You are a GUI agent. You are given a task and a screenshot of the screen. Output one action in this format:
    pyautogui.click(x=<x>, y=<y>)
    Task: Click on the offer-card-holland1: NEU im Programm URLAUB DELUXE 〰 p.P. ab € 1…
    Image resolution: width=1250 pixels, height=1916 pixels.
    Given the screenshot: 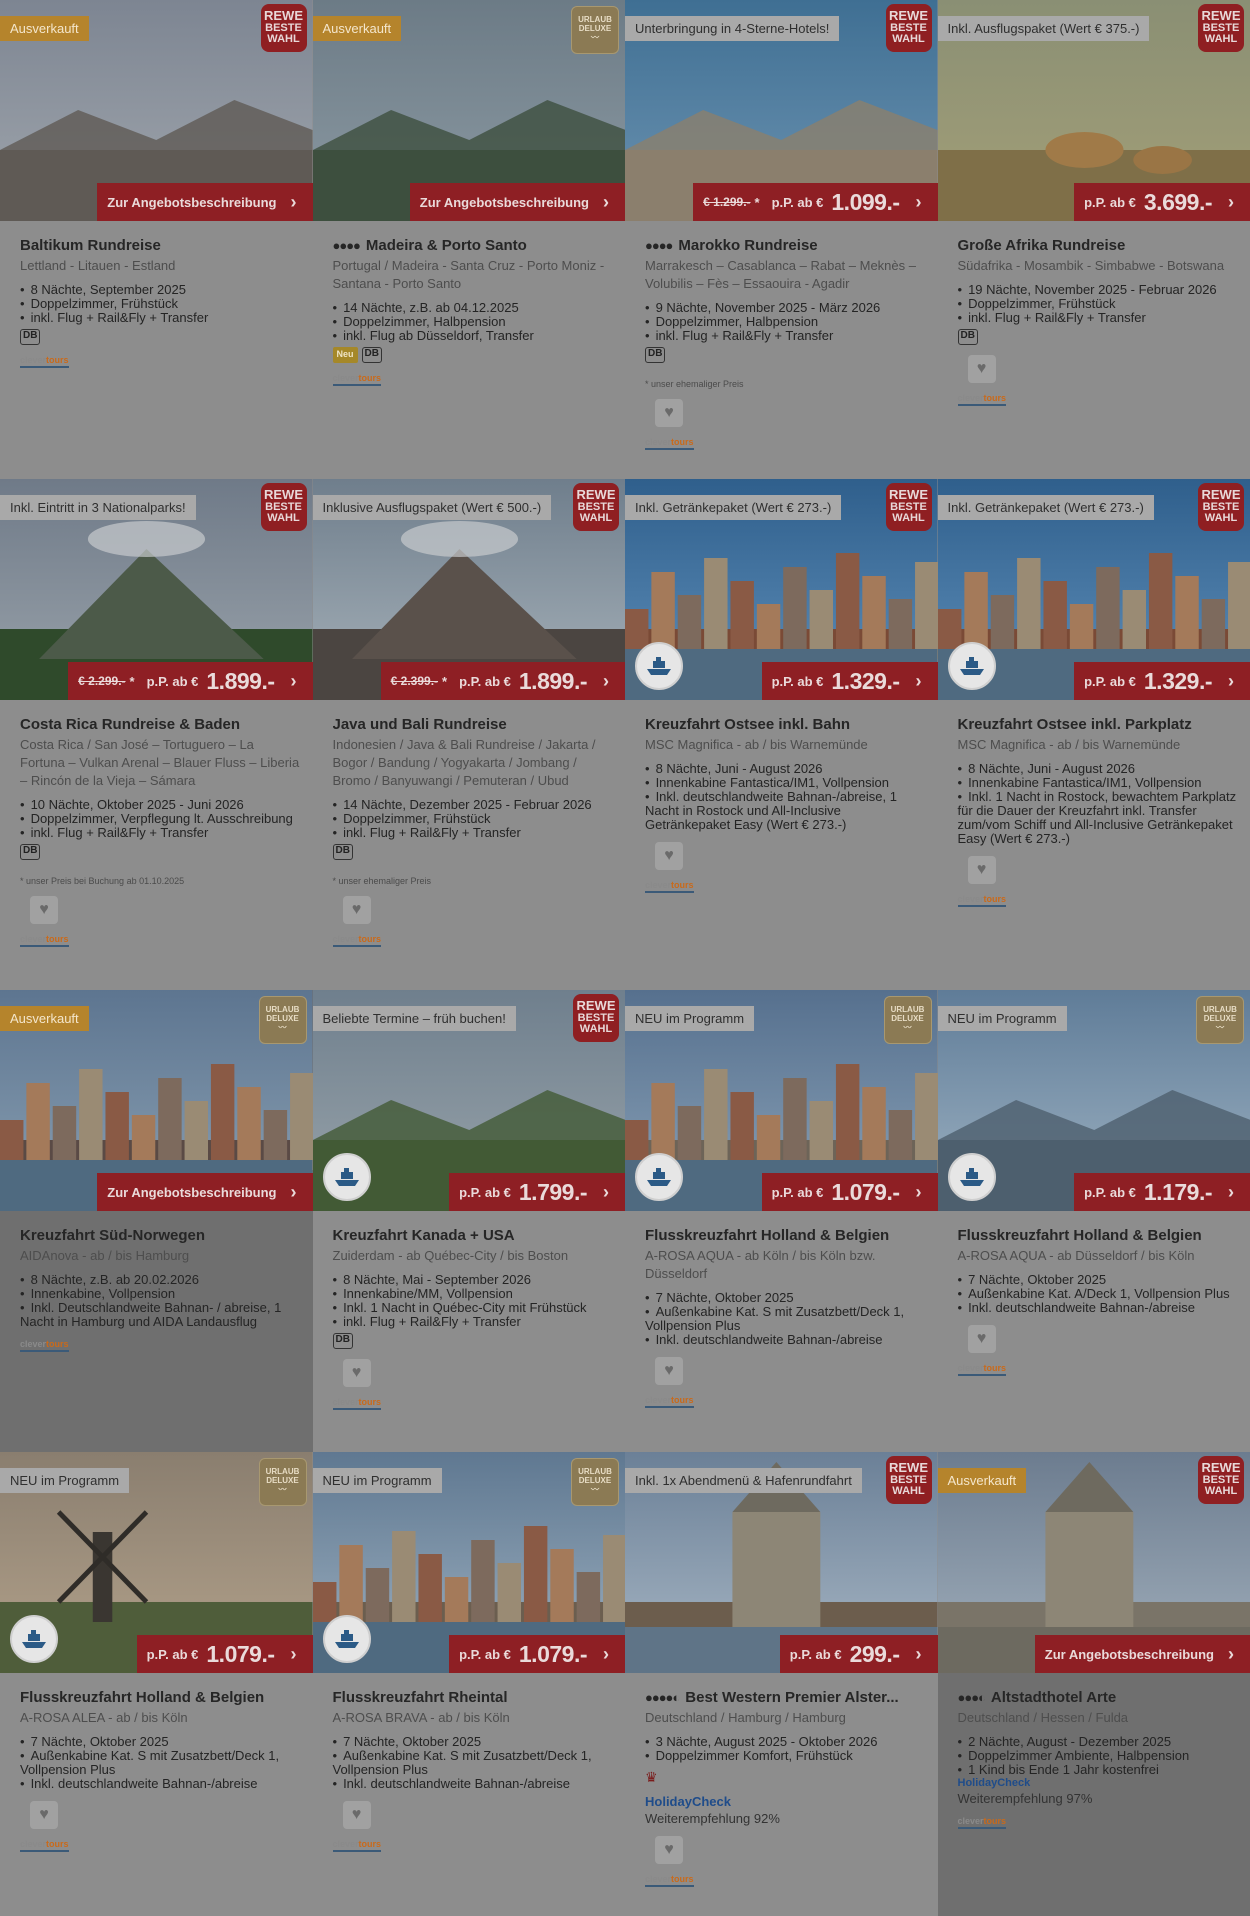 What is the action you would take?
    pyautogui.click(x=781, y=1221)
    